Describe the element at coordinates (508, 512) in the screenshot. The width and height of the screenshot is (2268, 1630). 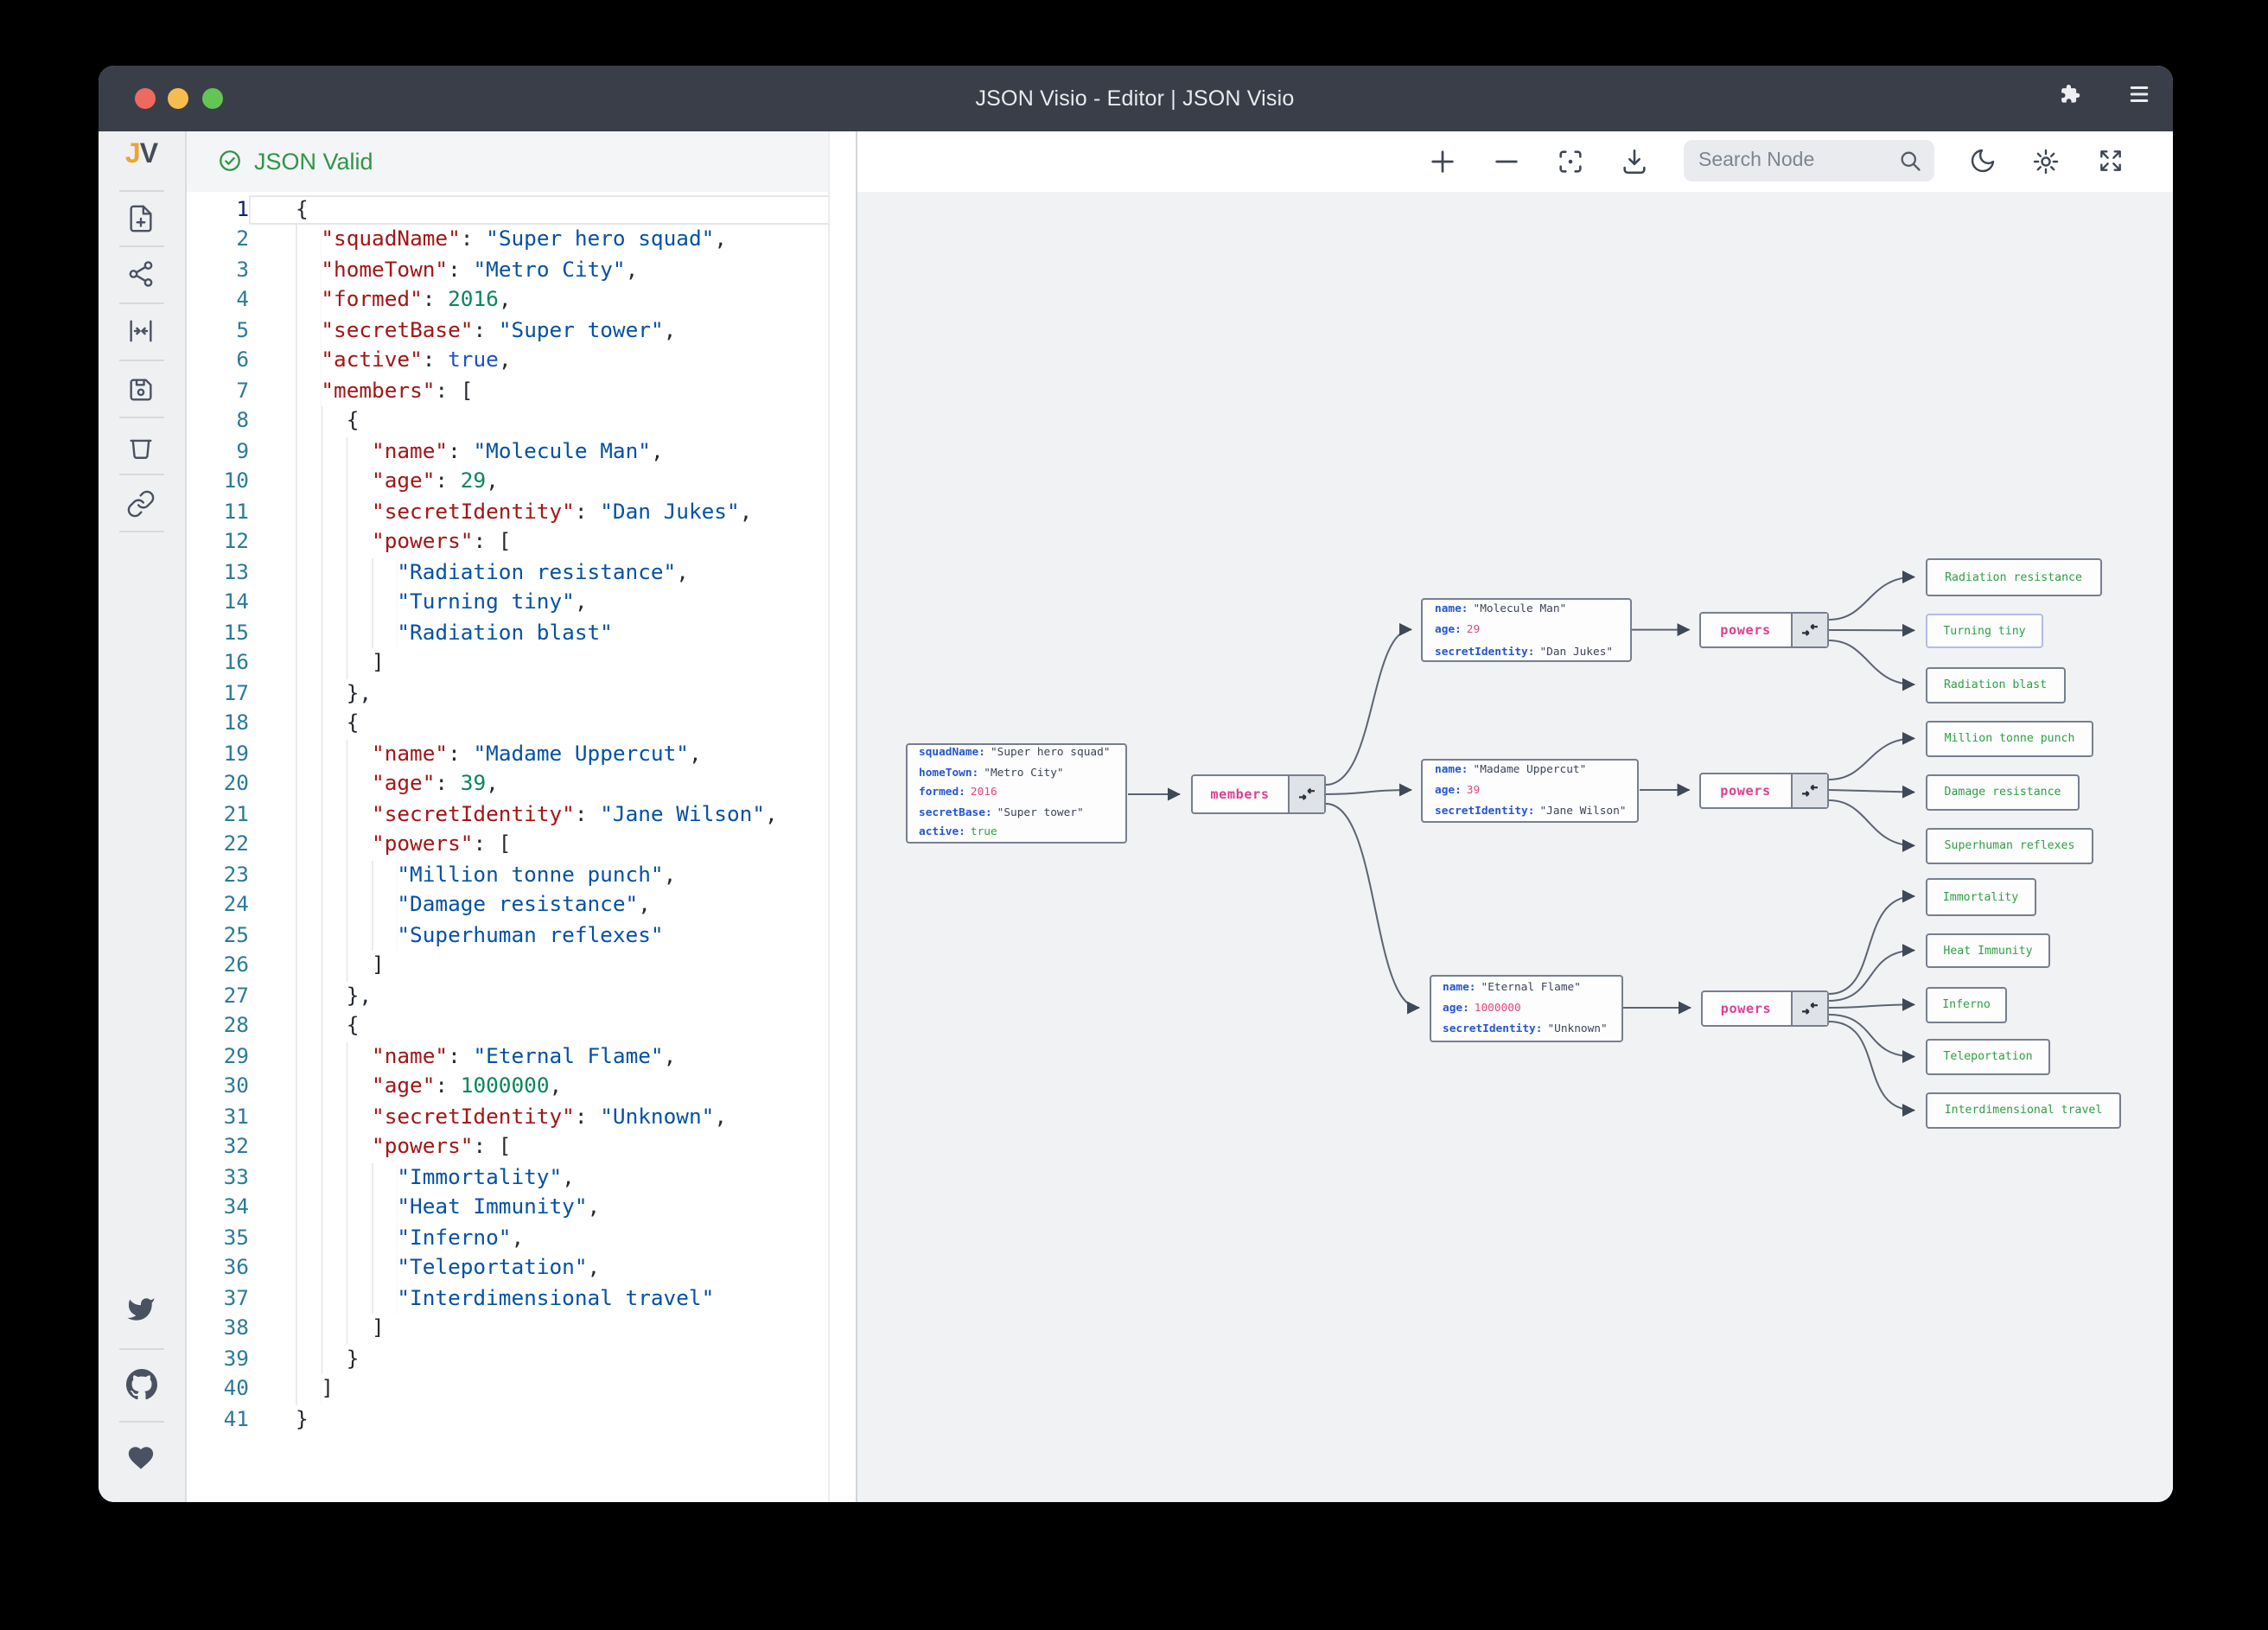
I see `editor-line: 11 "secretIdentity": "Dan Jukes",` at that location.